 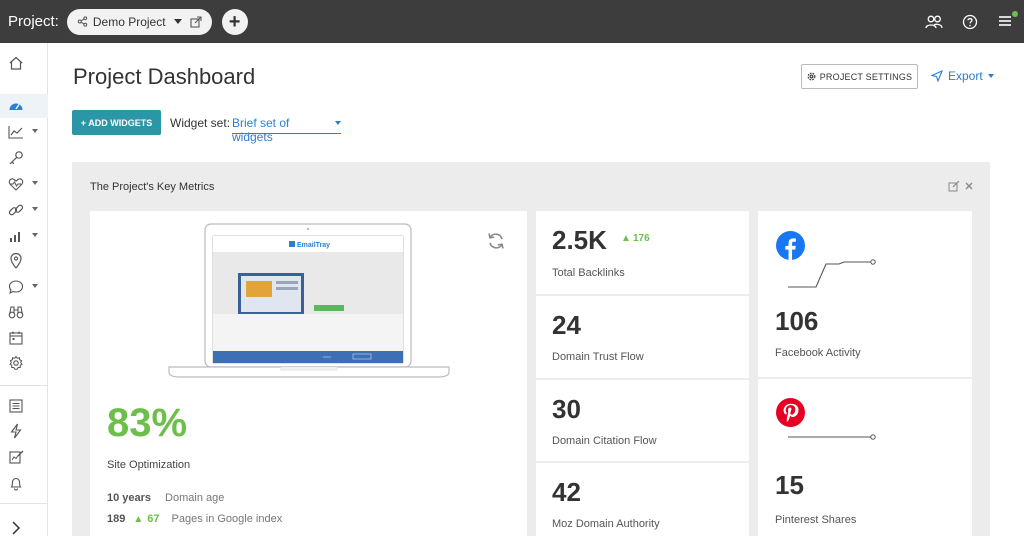 What do you see at coordinates (961, 186) in the screenshot?
I see `panel-tools` at bounding box center [961, 186].